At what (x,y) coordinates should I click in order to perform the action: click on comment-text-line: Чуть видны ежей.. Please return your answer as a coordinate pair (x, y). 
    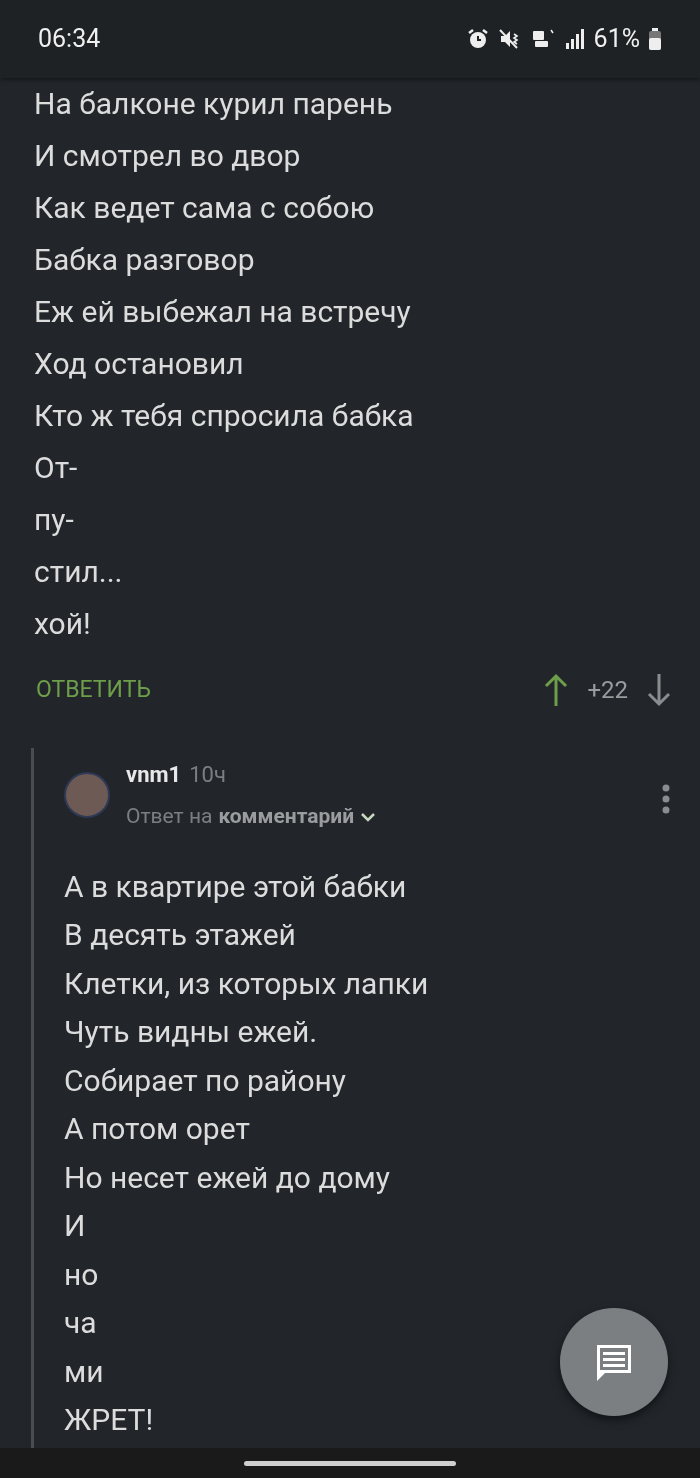
    Looking at the image, I should click on (191, 1032).